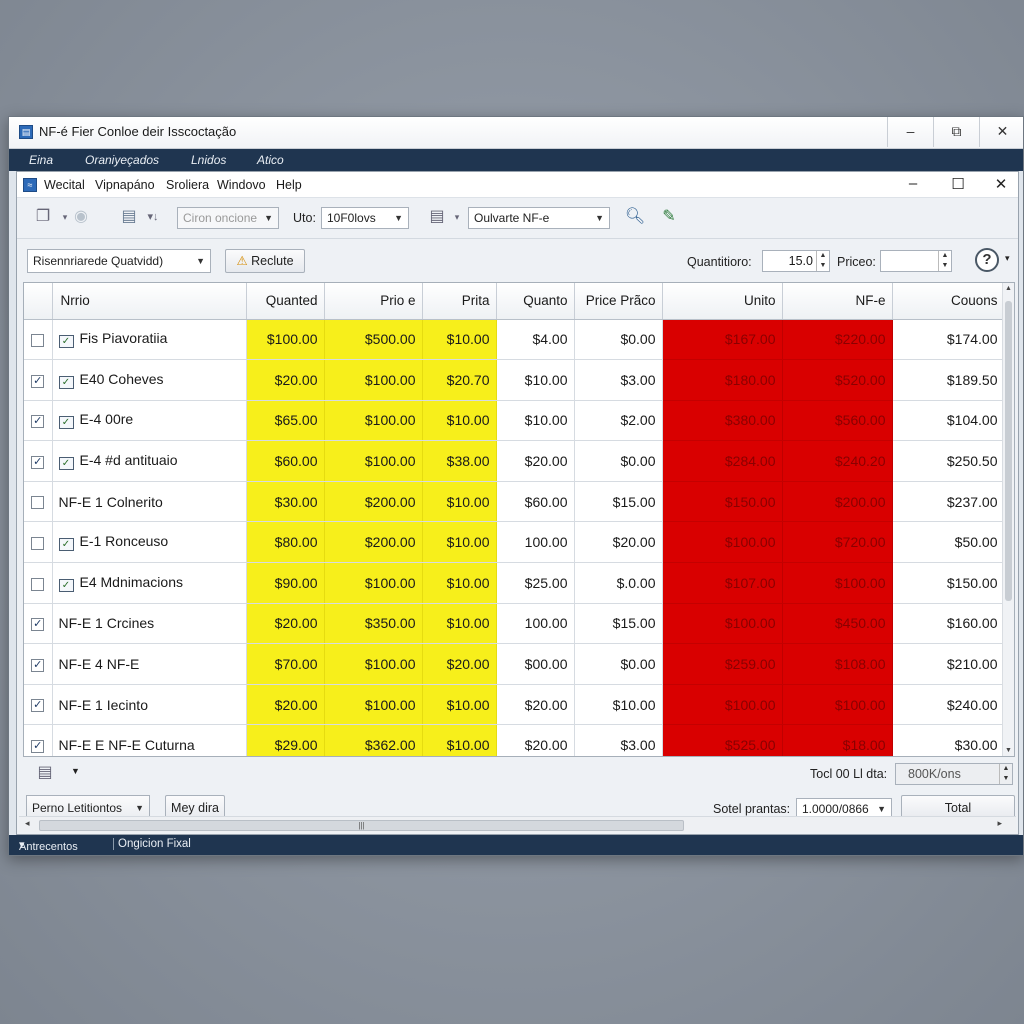 The image size is (1024, 1024). What do you see at coordinates (1007, 258) in the screenshot?
I see `help-dropdown-icon: ▾` at bounding box center [1007, 258].